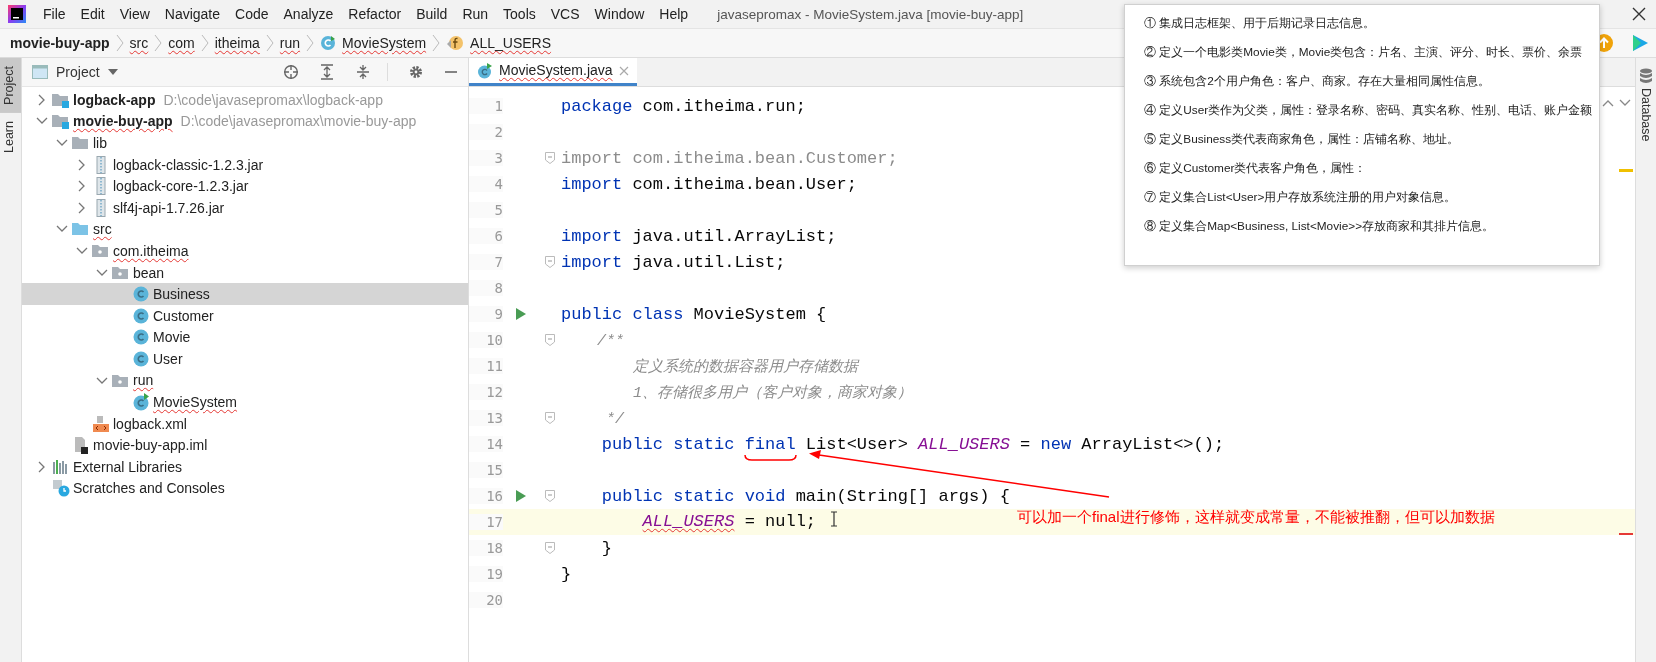  Describe the element at coordinates (60, 43) in the screenshot. I see `breadcrumb: movie-buy-app` at that location.